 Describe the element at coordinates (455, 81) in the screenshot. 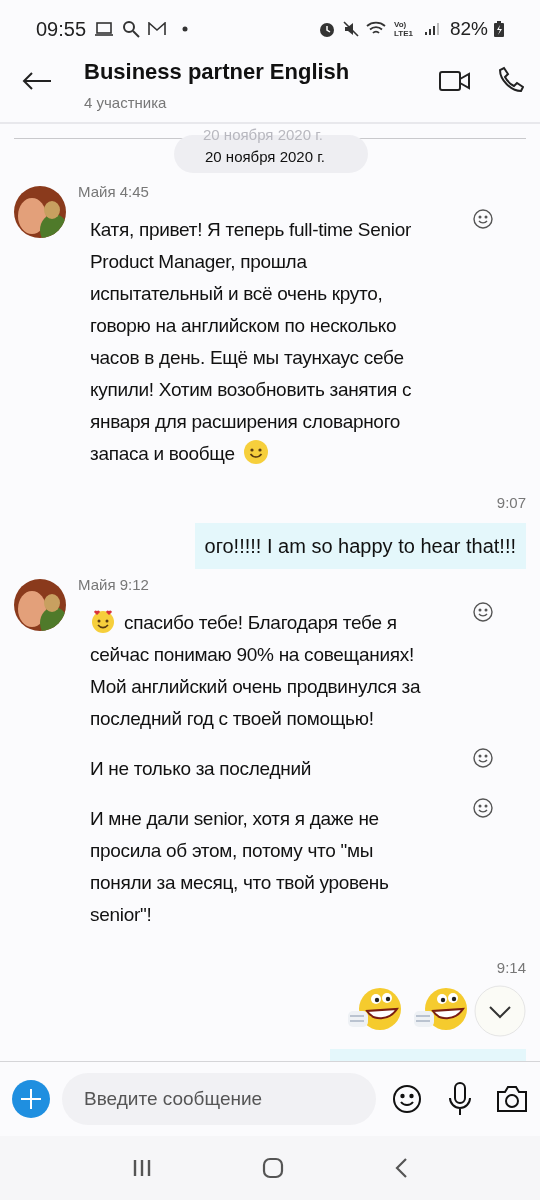

I see `video-call-button` at that location.